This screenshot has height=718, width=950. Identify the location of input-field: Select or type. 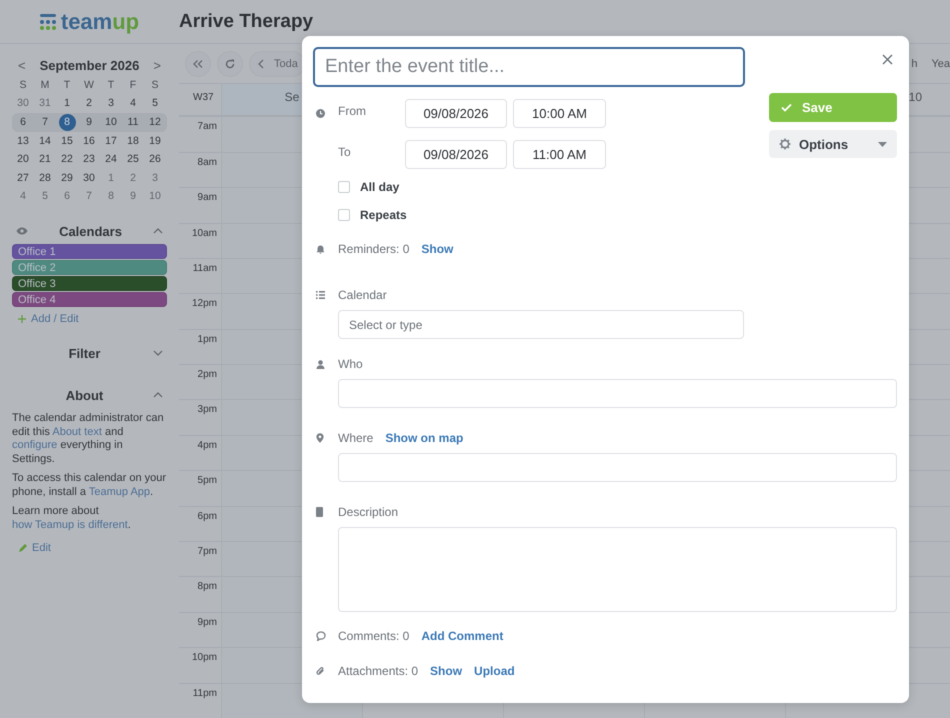
(541, 324).